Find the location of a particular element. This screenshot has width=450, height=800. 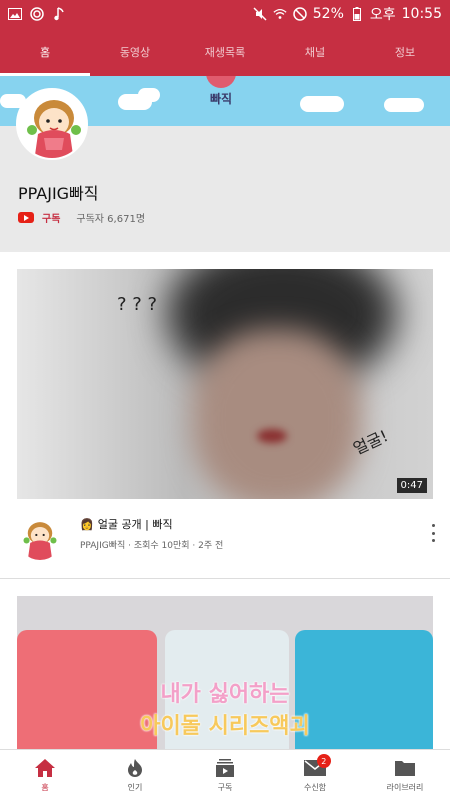

channel-avatar-small is located at coordinates (40, 538).